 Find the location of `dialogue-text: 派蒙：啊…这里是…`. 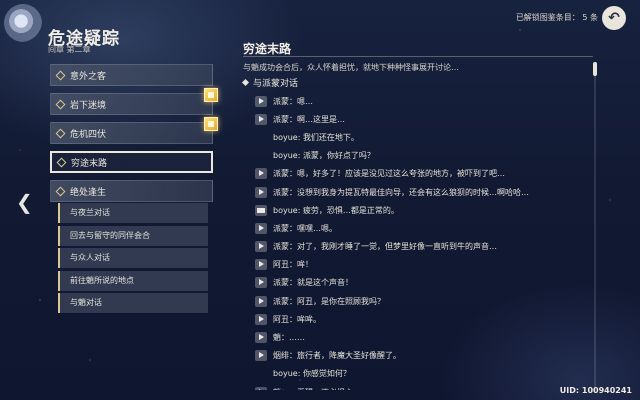

dialogue-text: 派蒙：啊…这里是… is located at coordinates (309, 119).